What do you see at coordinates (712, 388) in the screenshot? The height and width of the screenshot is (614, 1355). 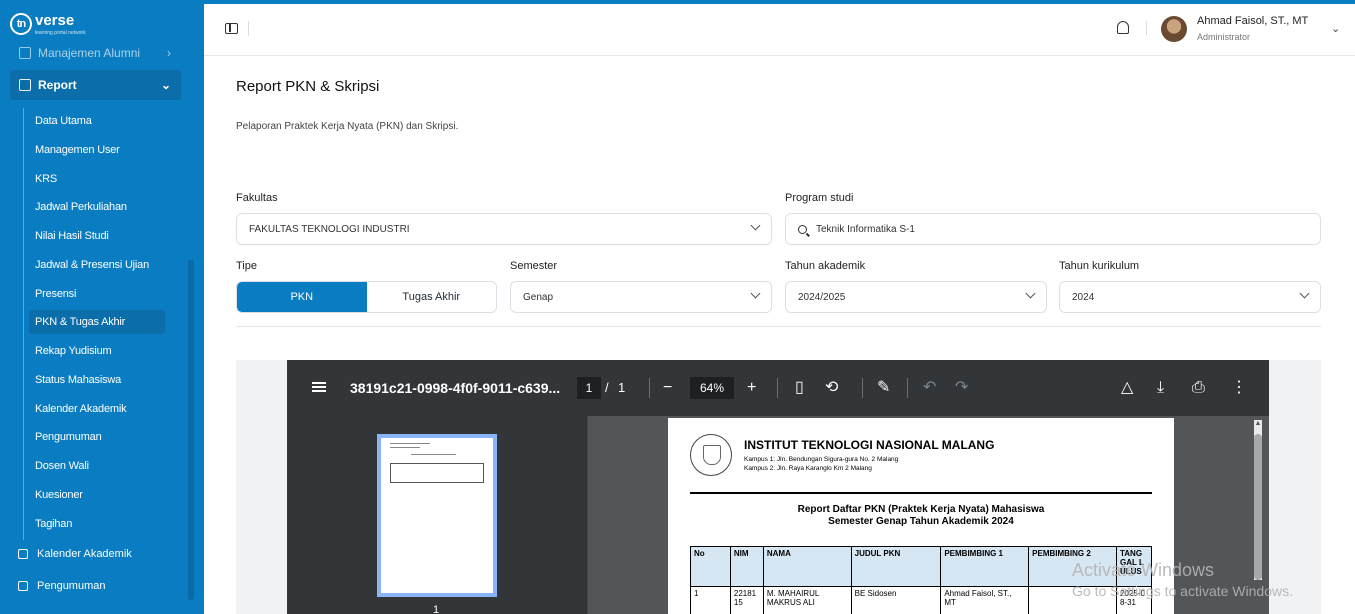 I see `zoom-input: 64%` at bounding box center [712, 388].